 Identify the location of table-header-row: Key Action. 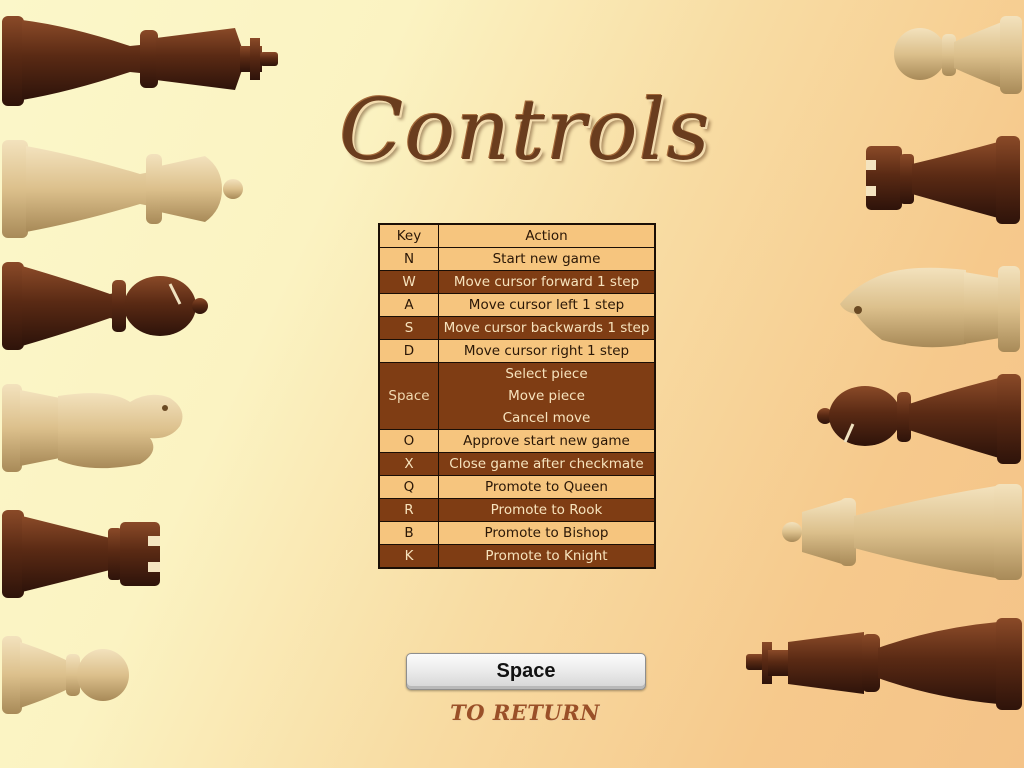
(517, 235).